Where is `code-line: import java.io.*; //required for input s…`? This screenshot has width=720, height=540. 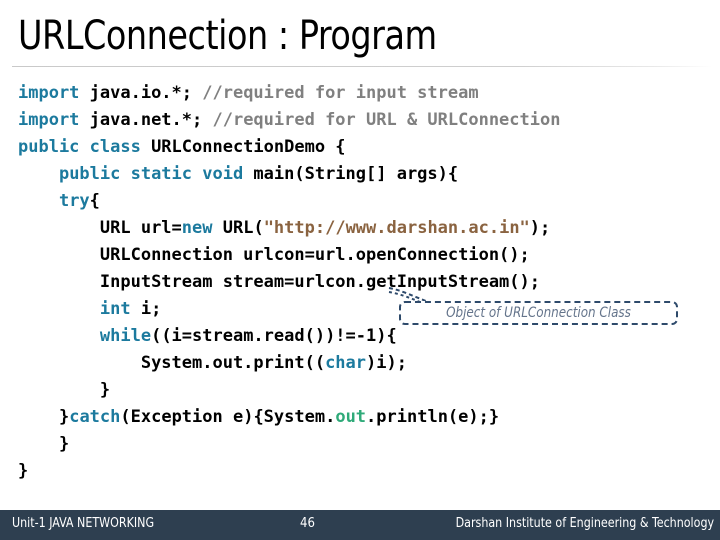 code-line: import java.io.*; //required for input s… is located at coordinates (364, 93).